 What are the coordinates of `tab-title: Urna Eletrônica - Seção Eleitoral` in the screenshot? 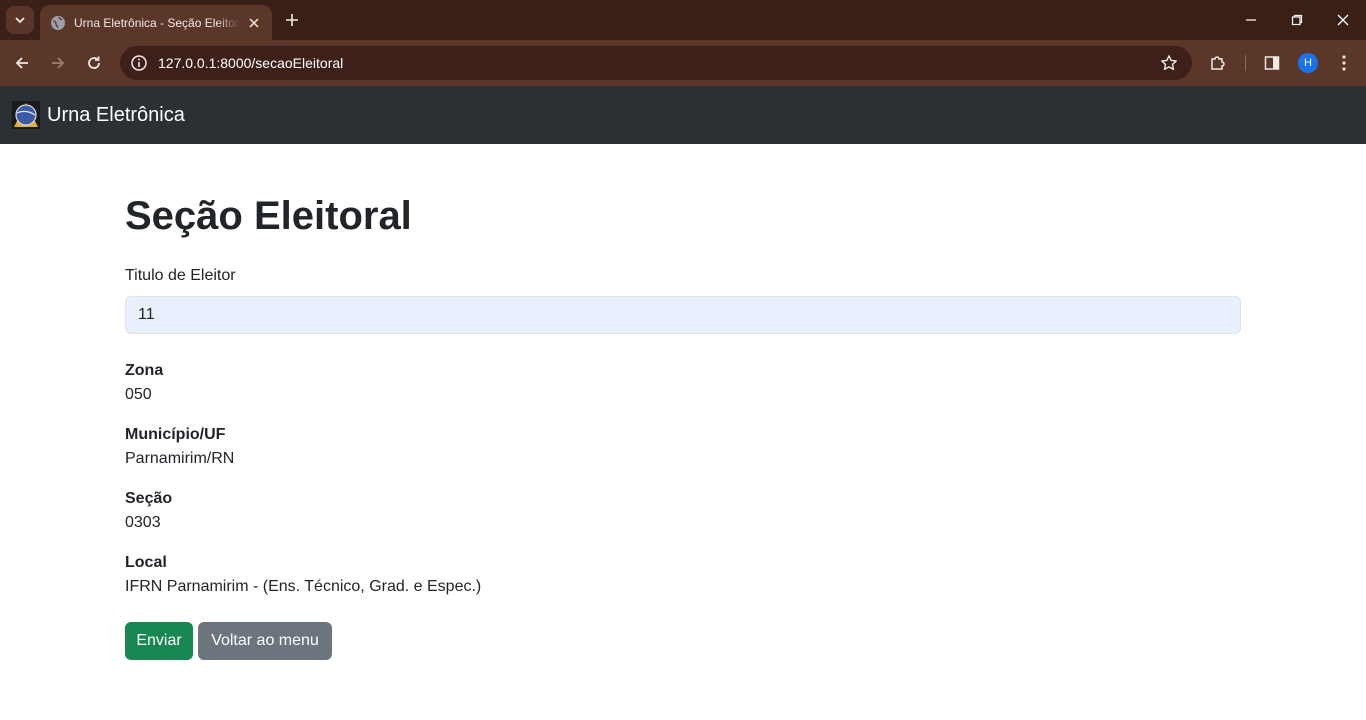 It's located at (157, 22).